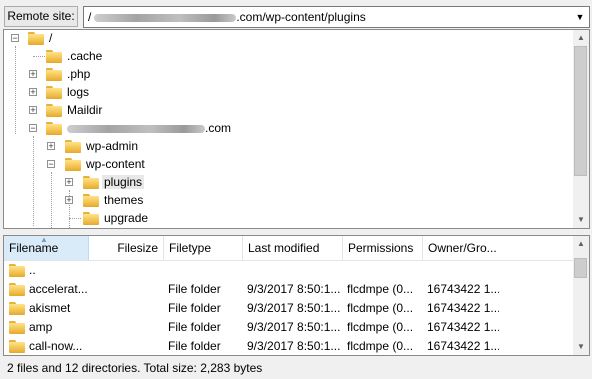  Describe the element at coordinates (301, 17) in the screenshot. I see `remote-path-suffix: .com/wp-content/plugins` at that location.